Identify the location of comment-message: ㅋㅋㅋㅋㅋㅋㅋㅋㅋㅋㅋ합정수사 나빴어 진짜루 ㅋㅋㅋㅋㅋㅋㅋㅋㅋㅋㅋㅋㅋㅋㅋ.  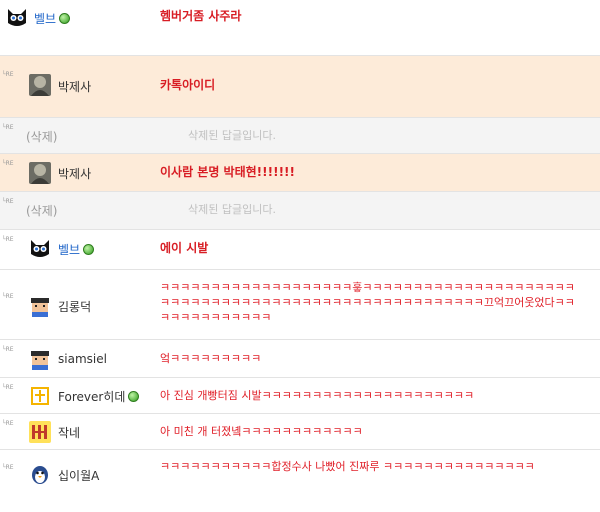
(347, 466).